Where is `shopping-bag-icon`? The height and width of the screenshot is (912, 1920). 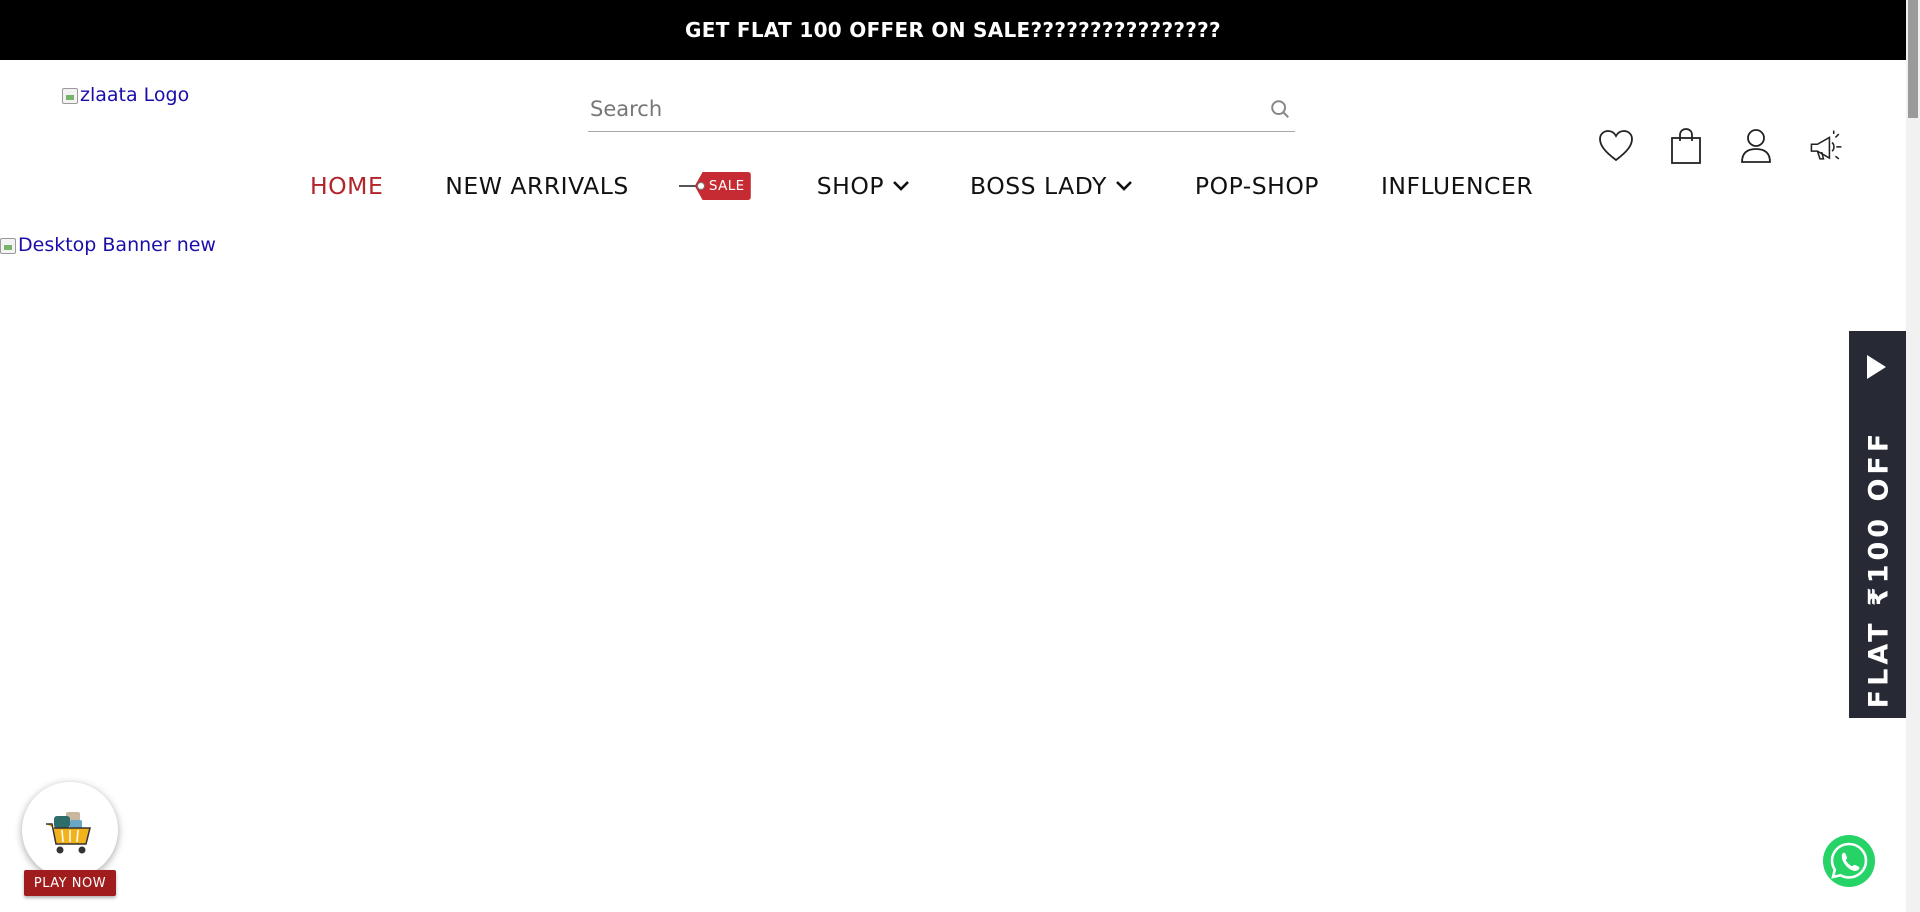 shopping-bag-icon is located at coordinates (1686, 146).